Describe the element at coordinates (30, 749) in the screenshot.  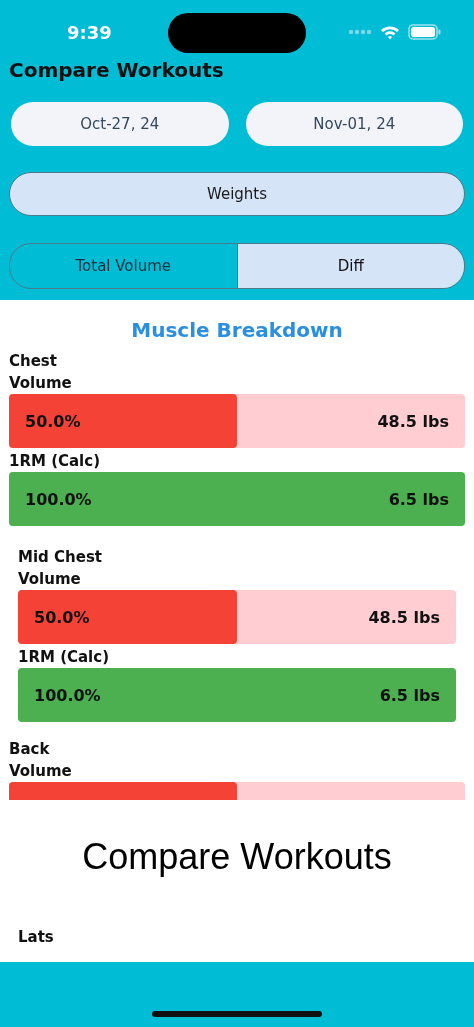
I see `muscle-name: Back` at that location.